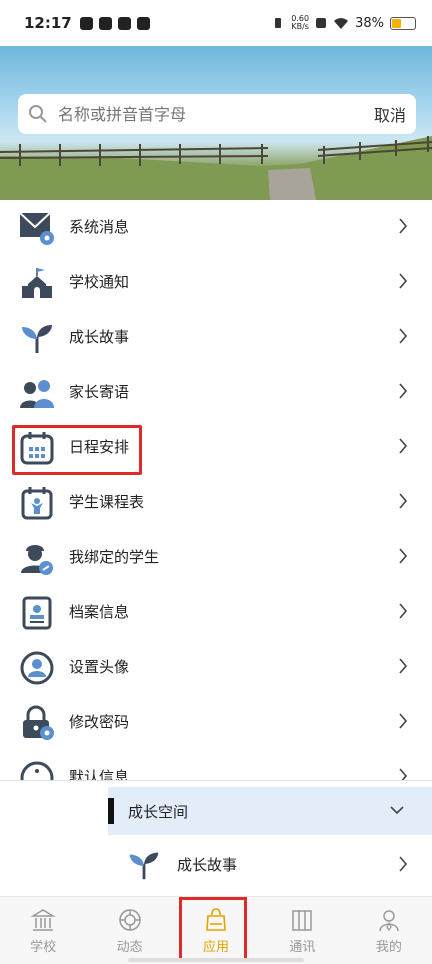  I want to click on group-item-growth-story: 成长故事, so click(270, 864).